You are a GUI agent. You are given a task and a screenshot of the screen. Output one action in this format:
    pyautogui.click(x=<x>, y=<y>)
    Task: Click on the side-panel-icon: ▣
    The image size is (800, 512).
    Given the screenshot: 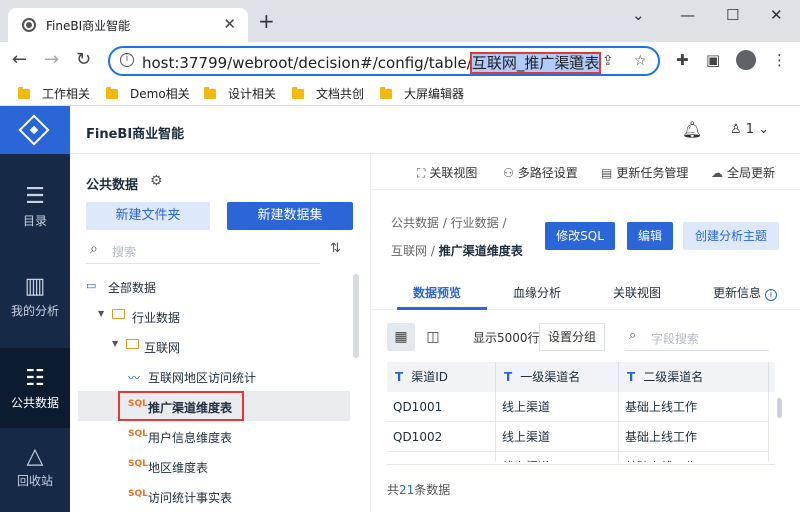 What is the action you would take?
    pyautogui.click(x=713, y=60)
    